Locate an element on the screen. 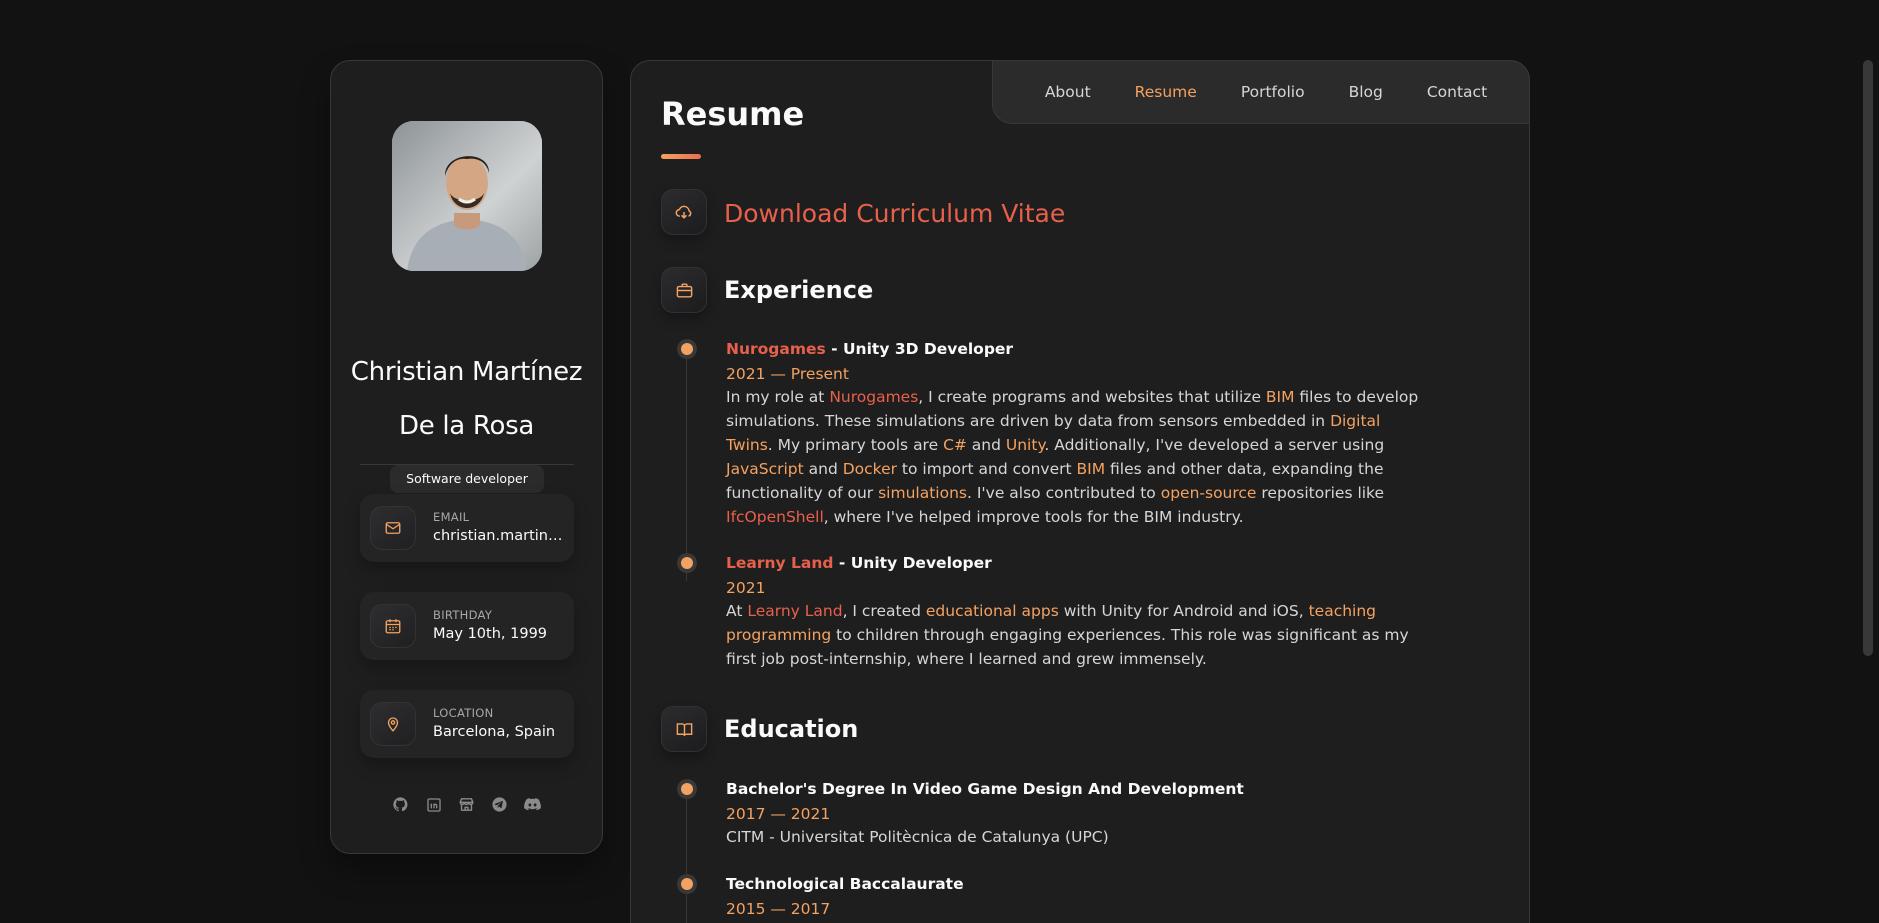 This screenshot has width=1879, height=923. email-value: christian.martinez.delarosa is located at coordinates (499, 536).